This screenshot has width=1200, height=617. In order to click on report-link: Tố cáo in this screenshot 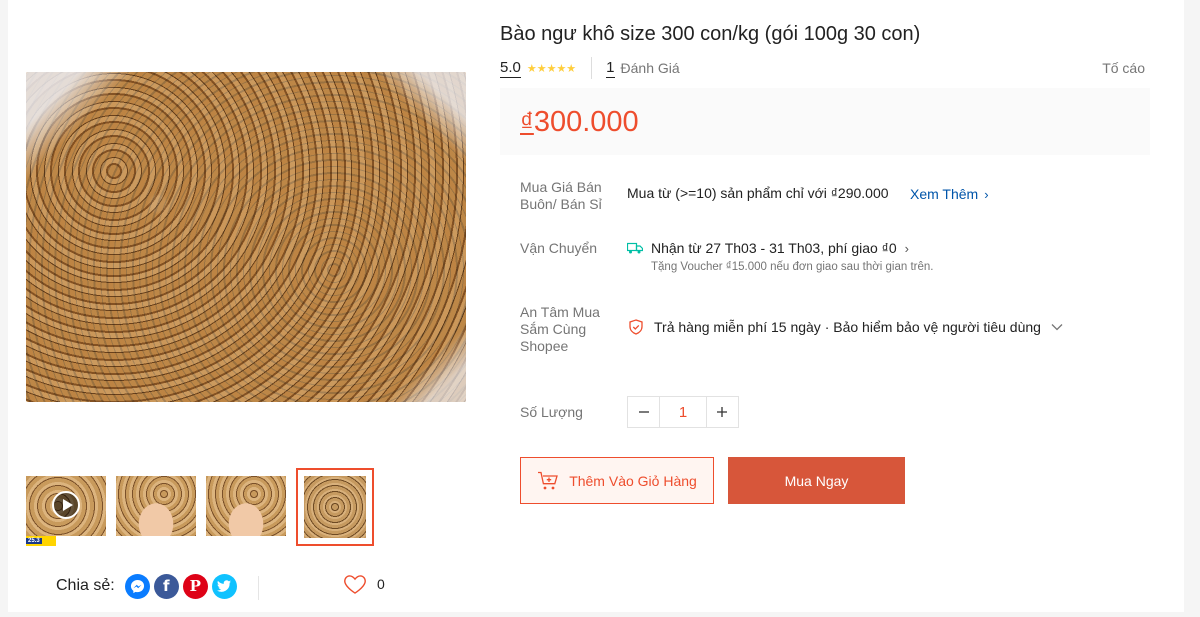, I will do `click(1123, 68)`.